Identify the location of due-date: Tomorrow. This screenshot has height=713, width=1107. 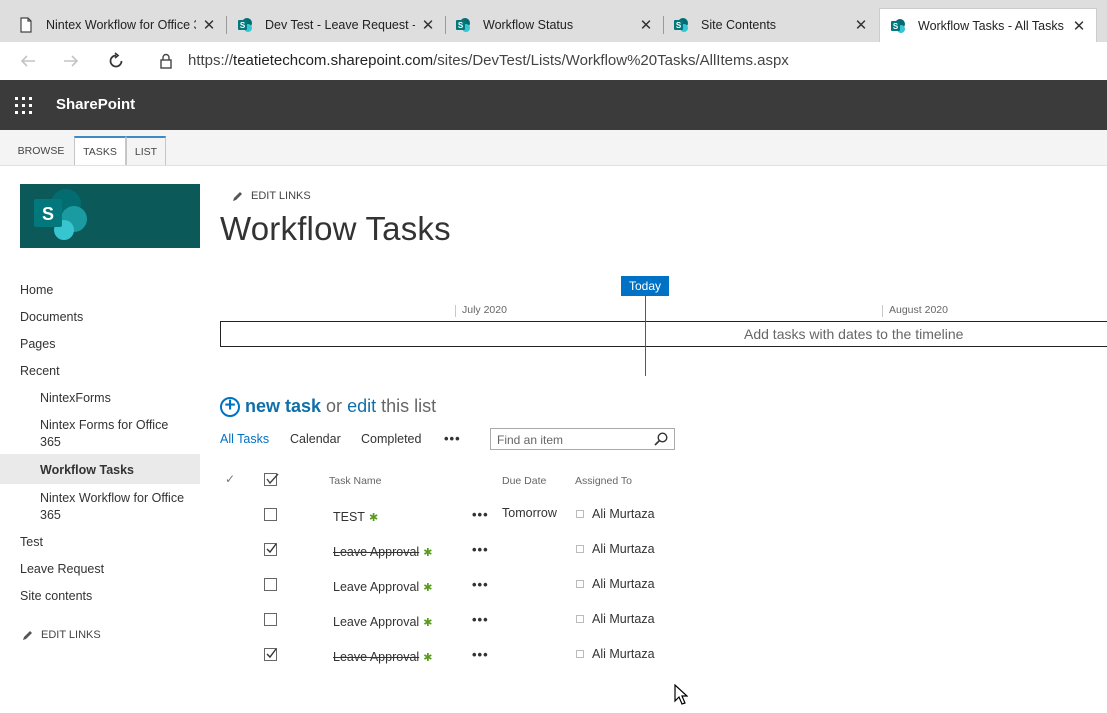
(529, 513).